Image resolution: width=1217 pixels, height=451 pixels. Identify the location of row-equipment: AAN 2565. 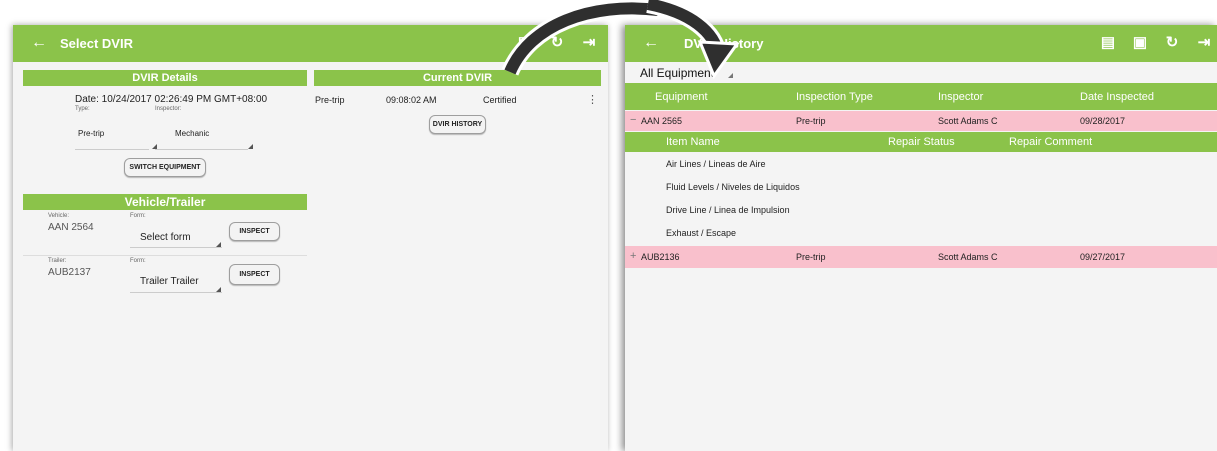
(662, 121).